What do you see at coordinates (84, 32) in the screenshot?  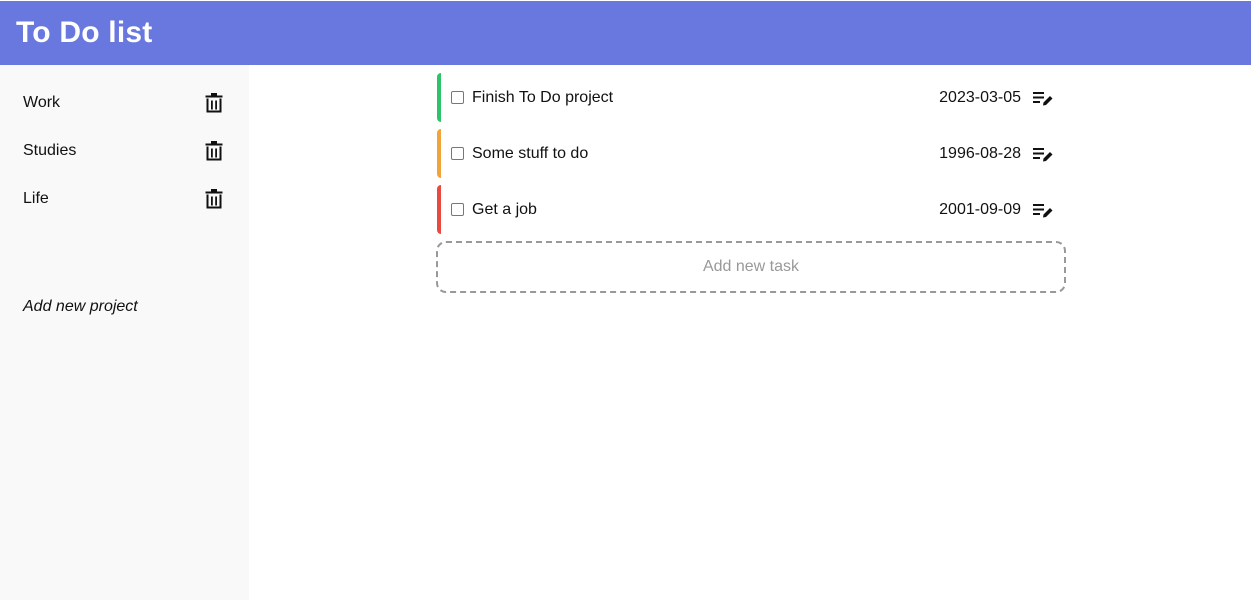 I see `app-title: To Do list` at bounding box center [84, 32].